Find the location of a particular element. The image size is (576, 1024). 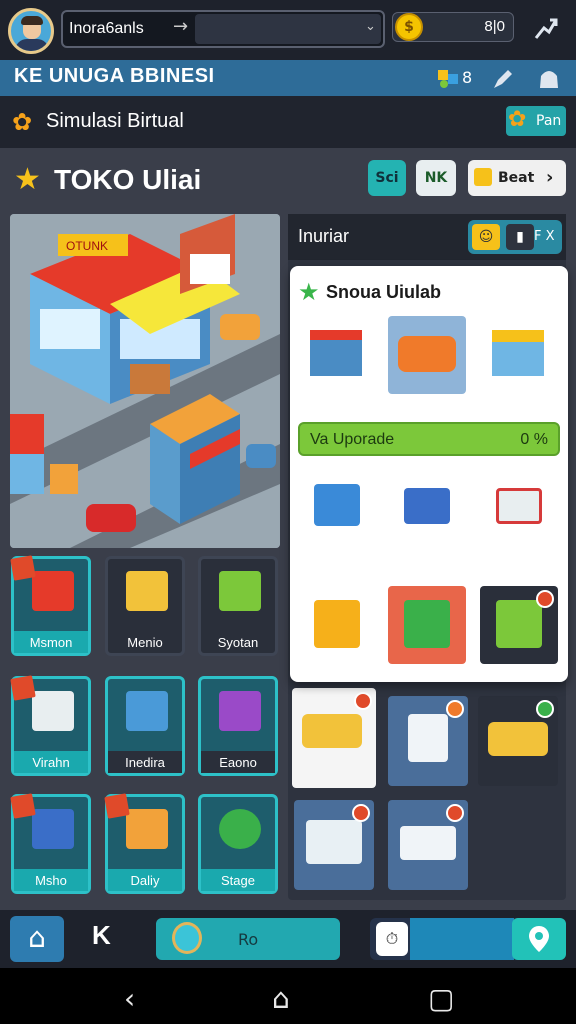

upgrade-value: 0 % is located at coordinates (534, 439).